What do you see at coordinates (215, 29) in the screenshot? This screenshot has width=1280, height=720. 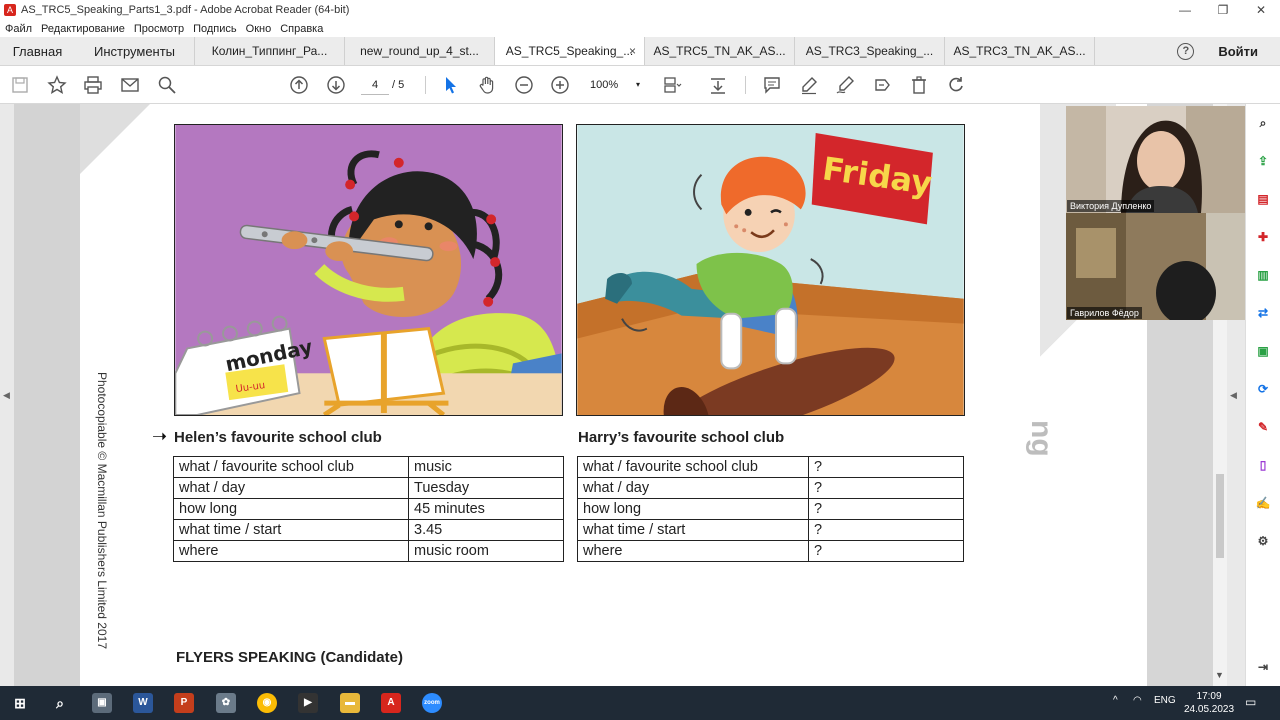 I see `menu-sign: Подпись` at bounding box center [215, 29].